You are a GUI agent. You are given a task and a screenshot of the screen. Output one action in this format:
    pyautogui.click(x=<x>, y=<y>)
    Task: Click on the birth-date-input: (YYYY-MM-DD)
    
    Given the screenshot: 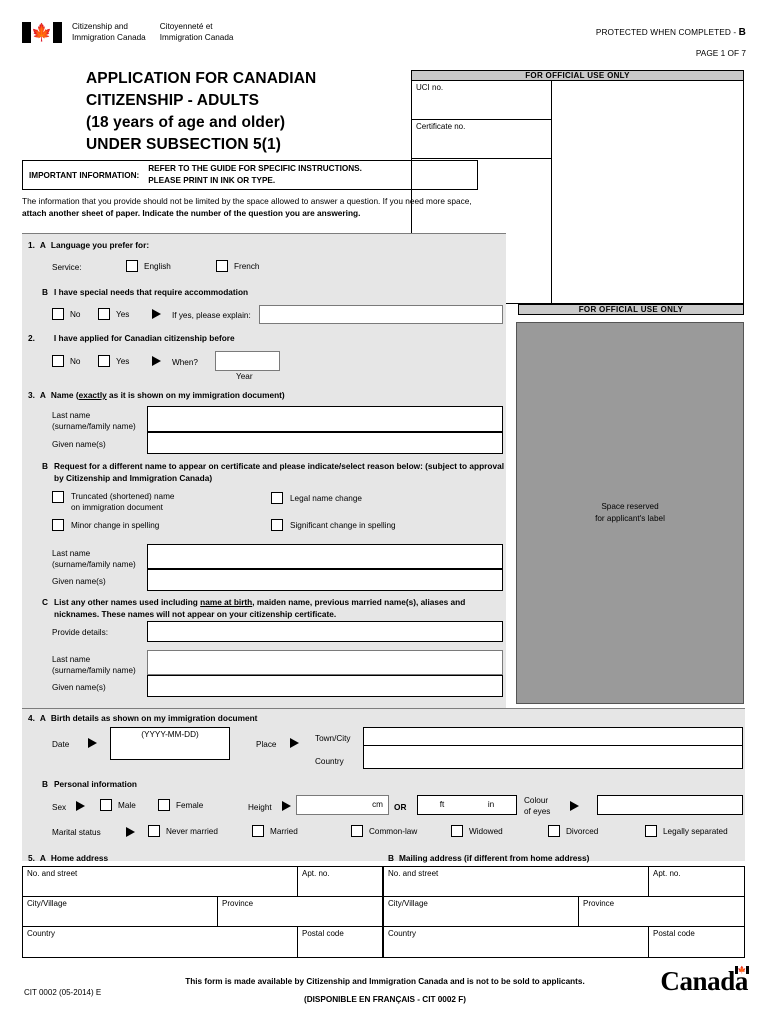 What is the action you would take?
    pyautogui.click(x=170, y=743)
    